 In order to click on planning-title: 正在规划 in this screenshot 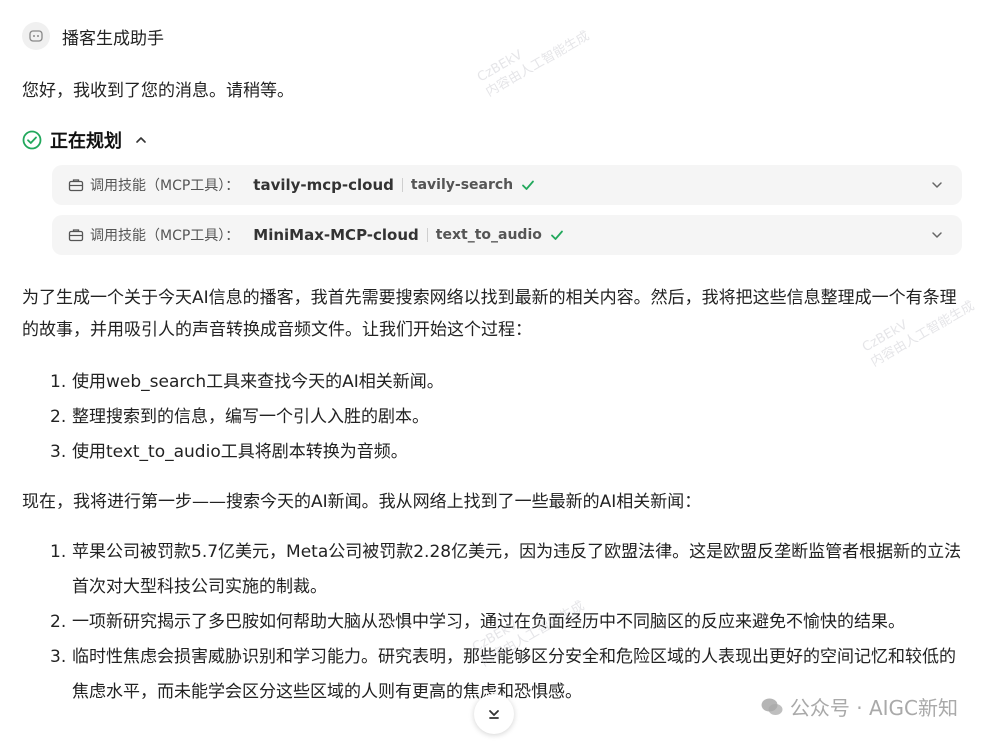, I will do `click(86, 141)`.